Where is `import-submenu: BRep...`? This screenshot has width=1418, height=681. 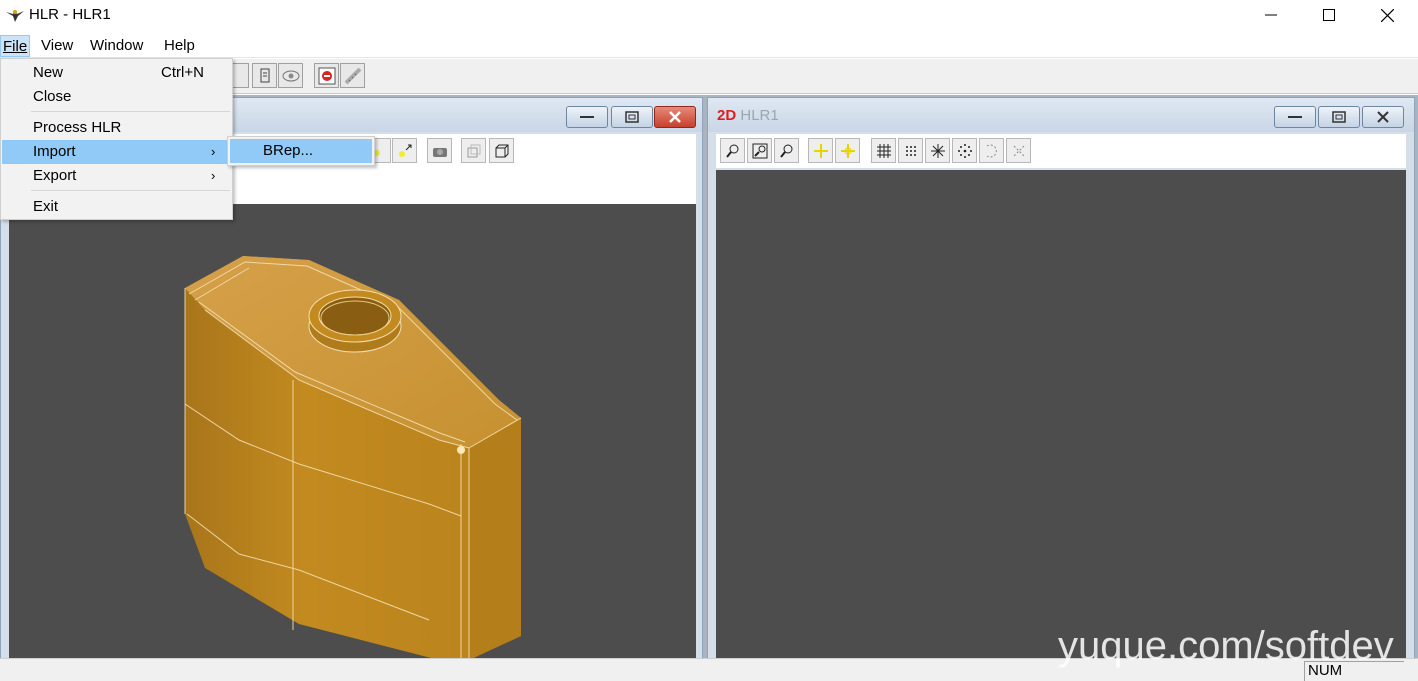
import-submenu: BRep... is located at coordinates (301, 151).